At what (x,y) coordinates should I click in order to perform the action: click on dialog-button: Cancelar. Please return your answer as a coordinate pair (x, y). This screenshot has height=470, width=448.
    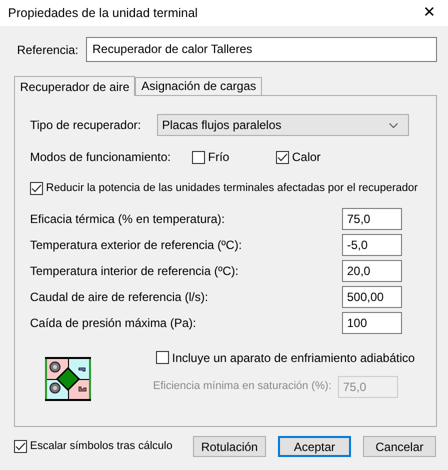
    Looking at the image, I should click on (399, 446).